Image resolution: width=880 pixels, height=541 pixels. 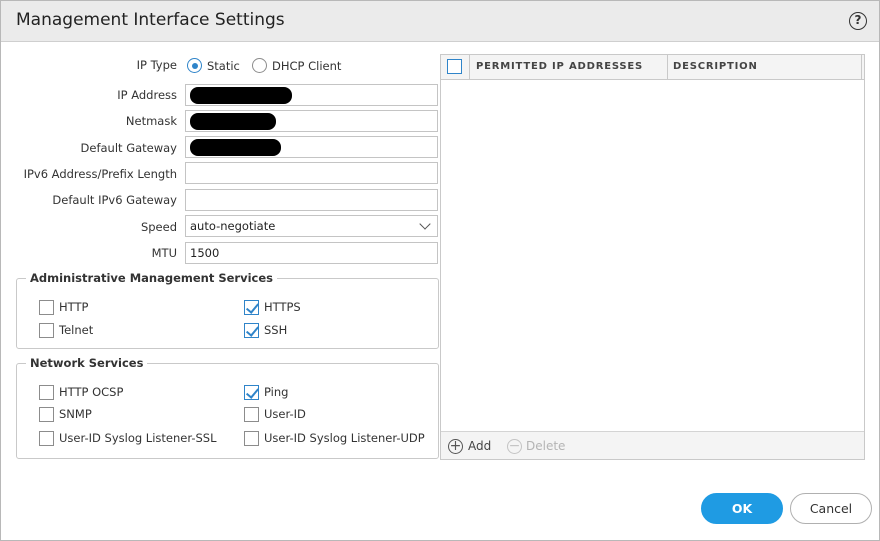 I want to click on ip-address-input, so click(x=311, y=95).